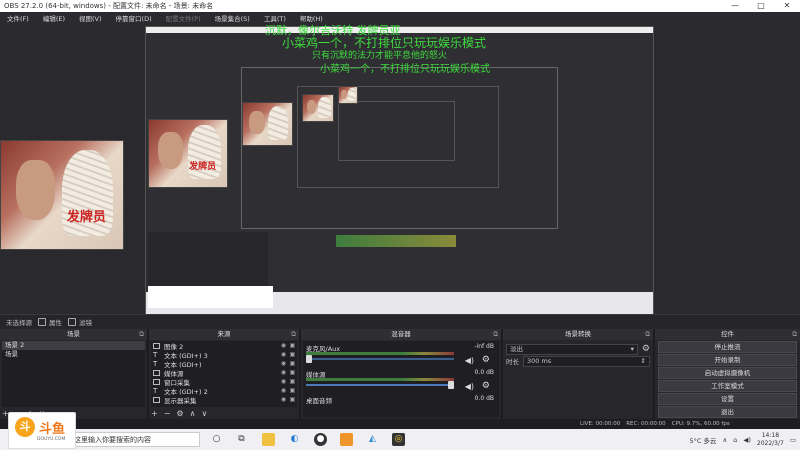 The height and width of the screenshot is (450, 800). Describe the element at coordinates (727, 399) in the screenshot. I see `settings-button: 设置` at that location.